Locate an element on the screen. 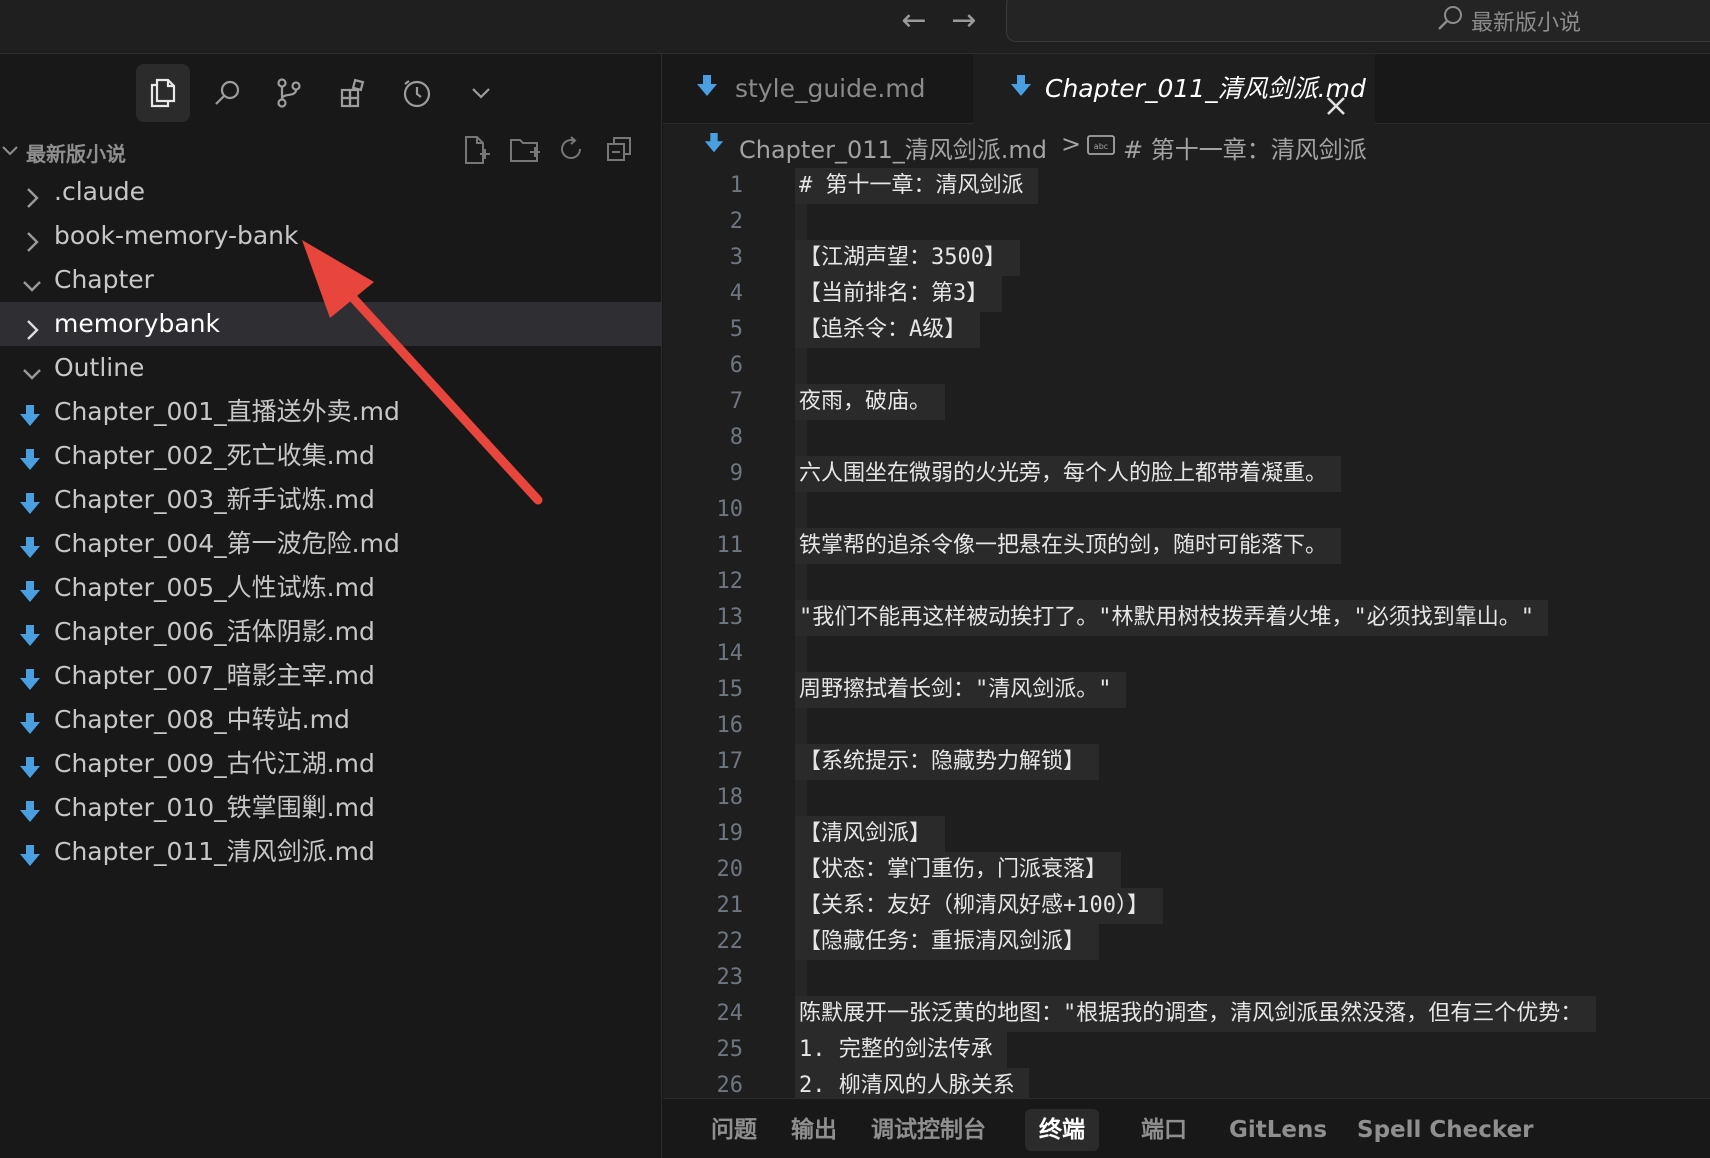  tab-output: 输出 is located at coordinates (814, 1130).